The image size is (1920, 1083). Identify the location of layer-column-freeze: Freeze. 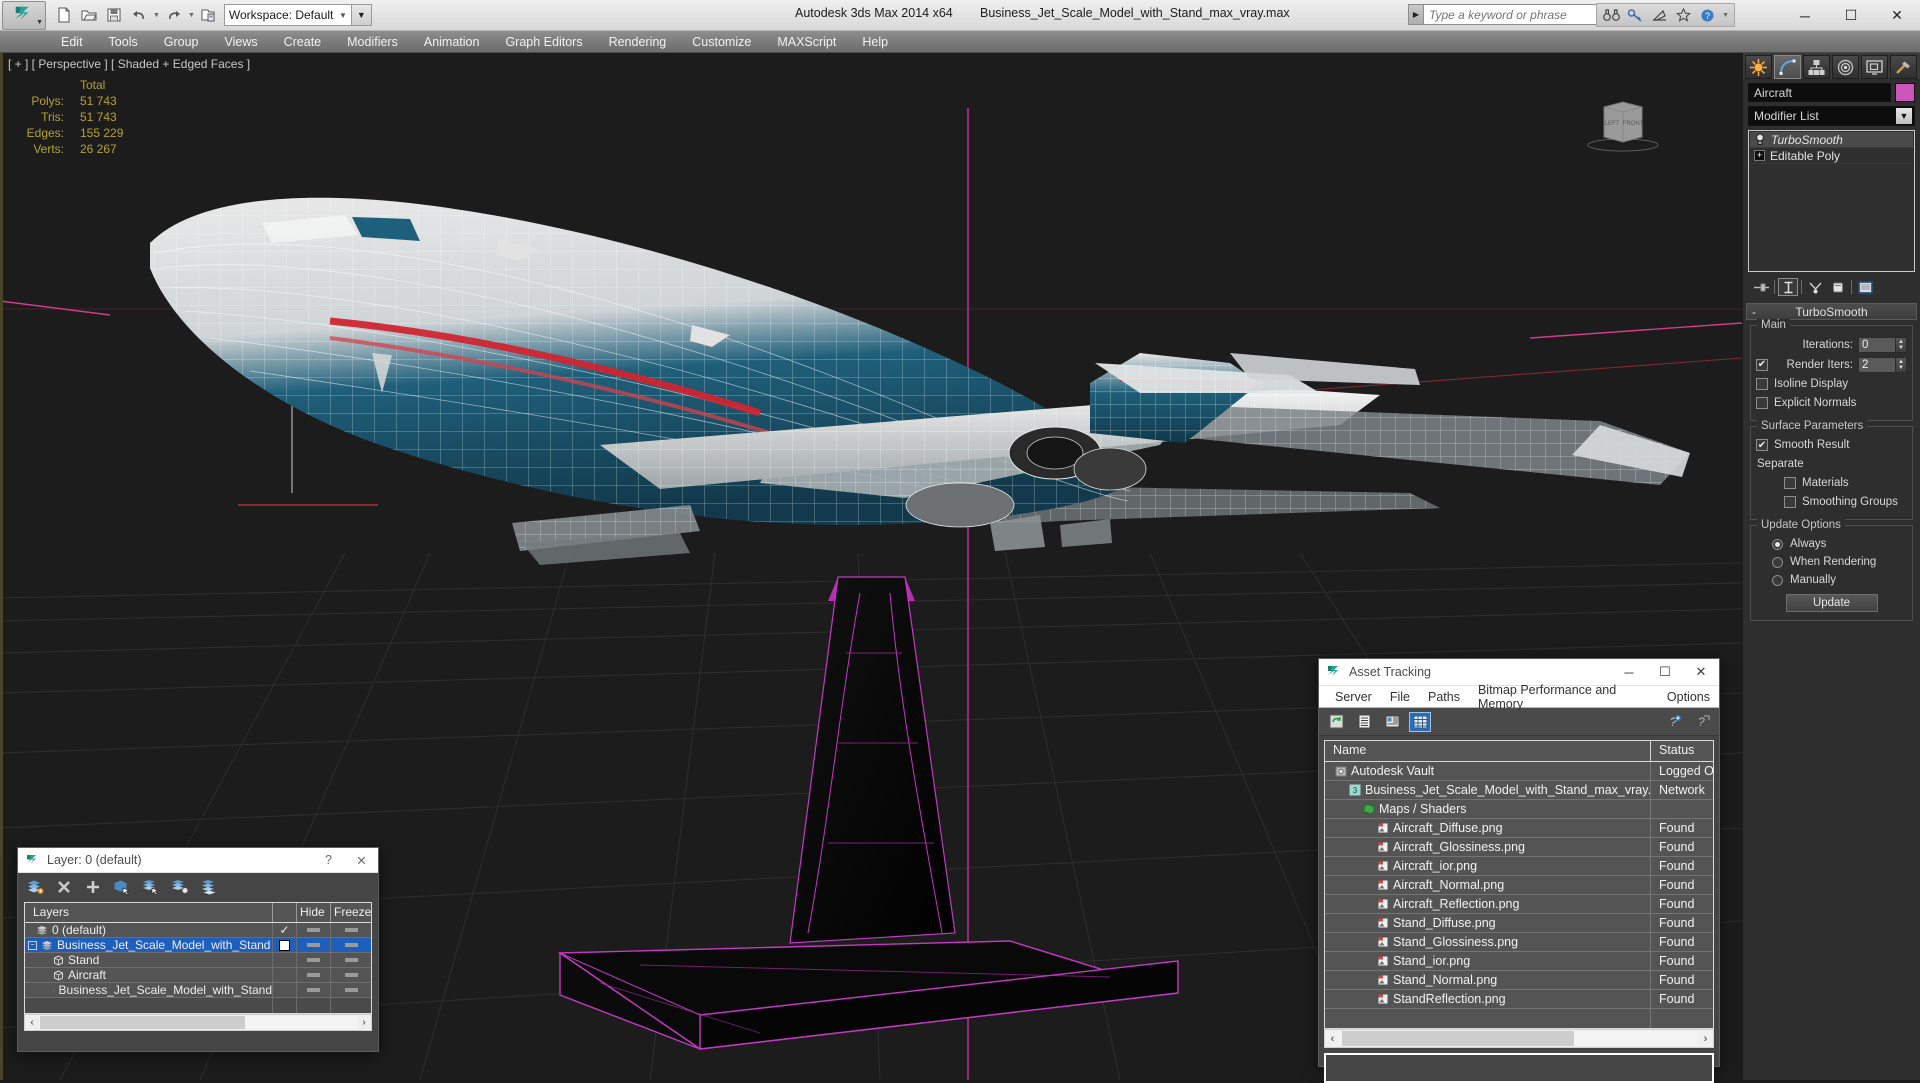
(351, 912).